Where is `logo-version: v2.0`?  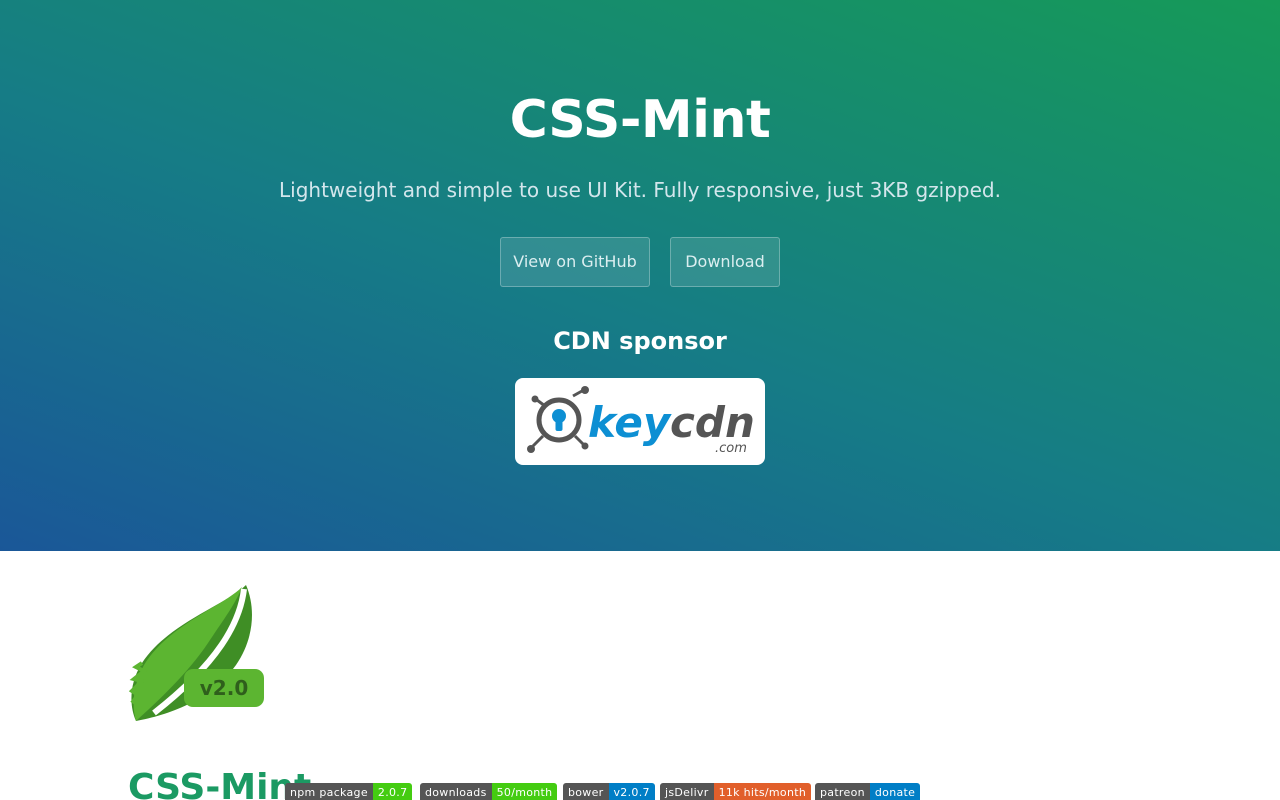 logo-version: v2.0 is located at coordinates (224, 688).